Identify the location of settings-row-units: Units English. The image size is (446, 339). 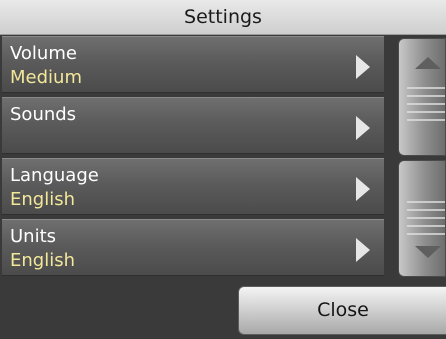
(193, 247).